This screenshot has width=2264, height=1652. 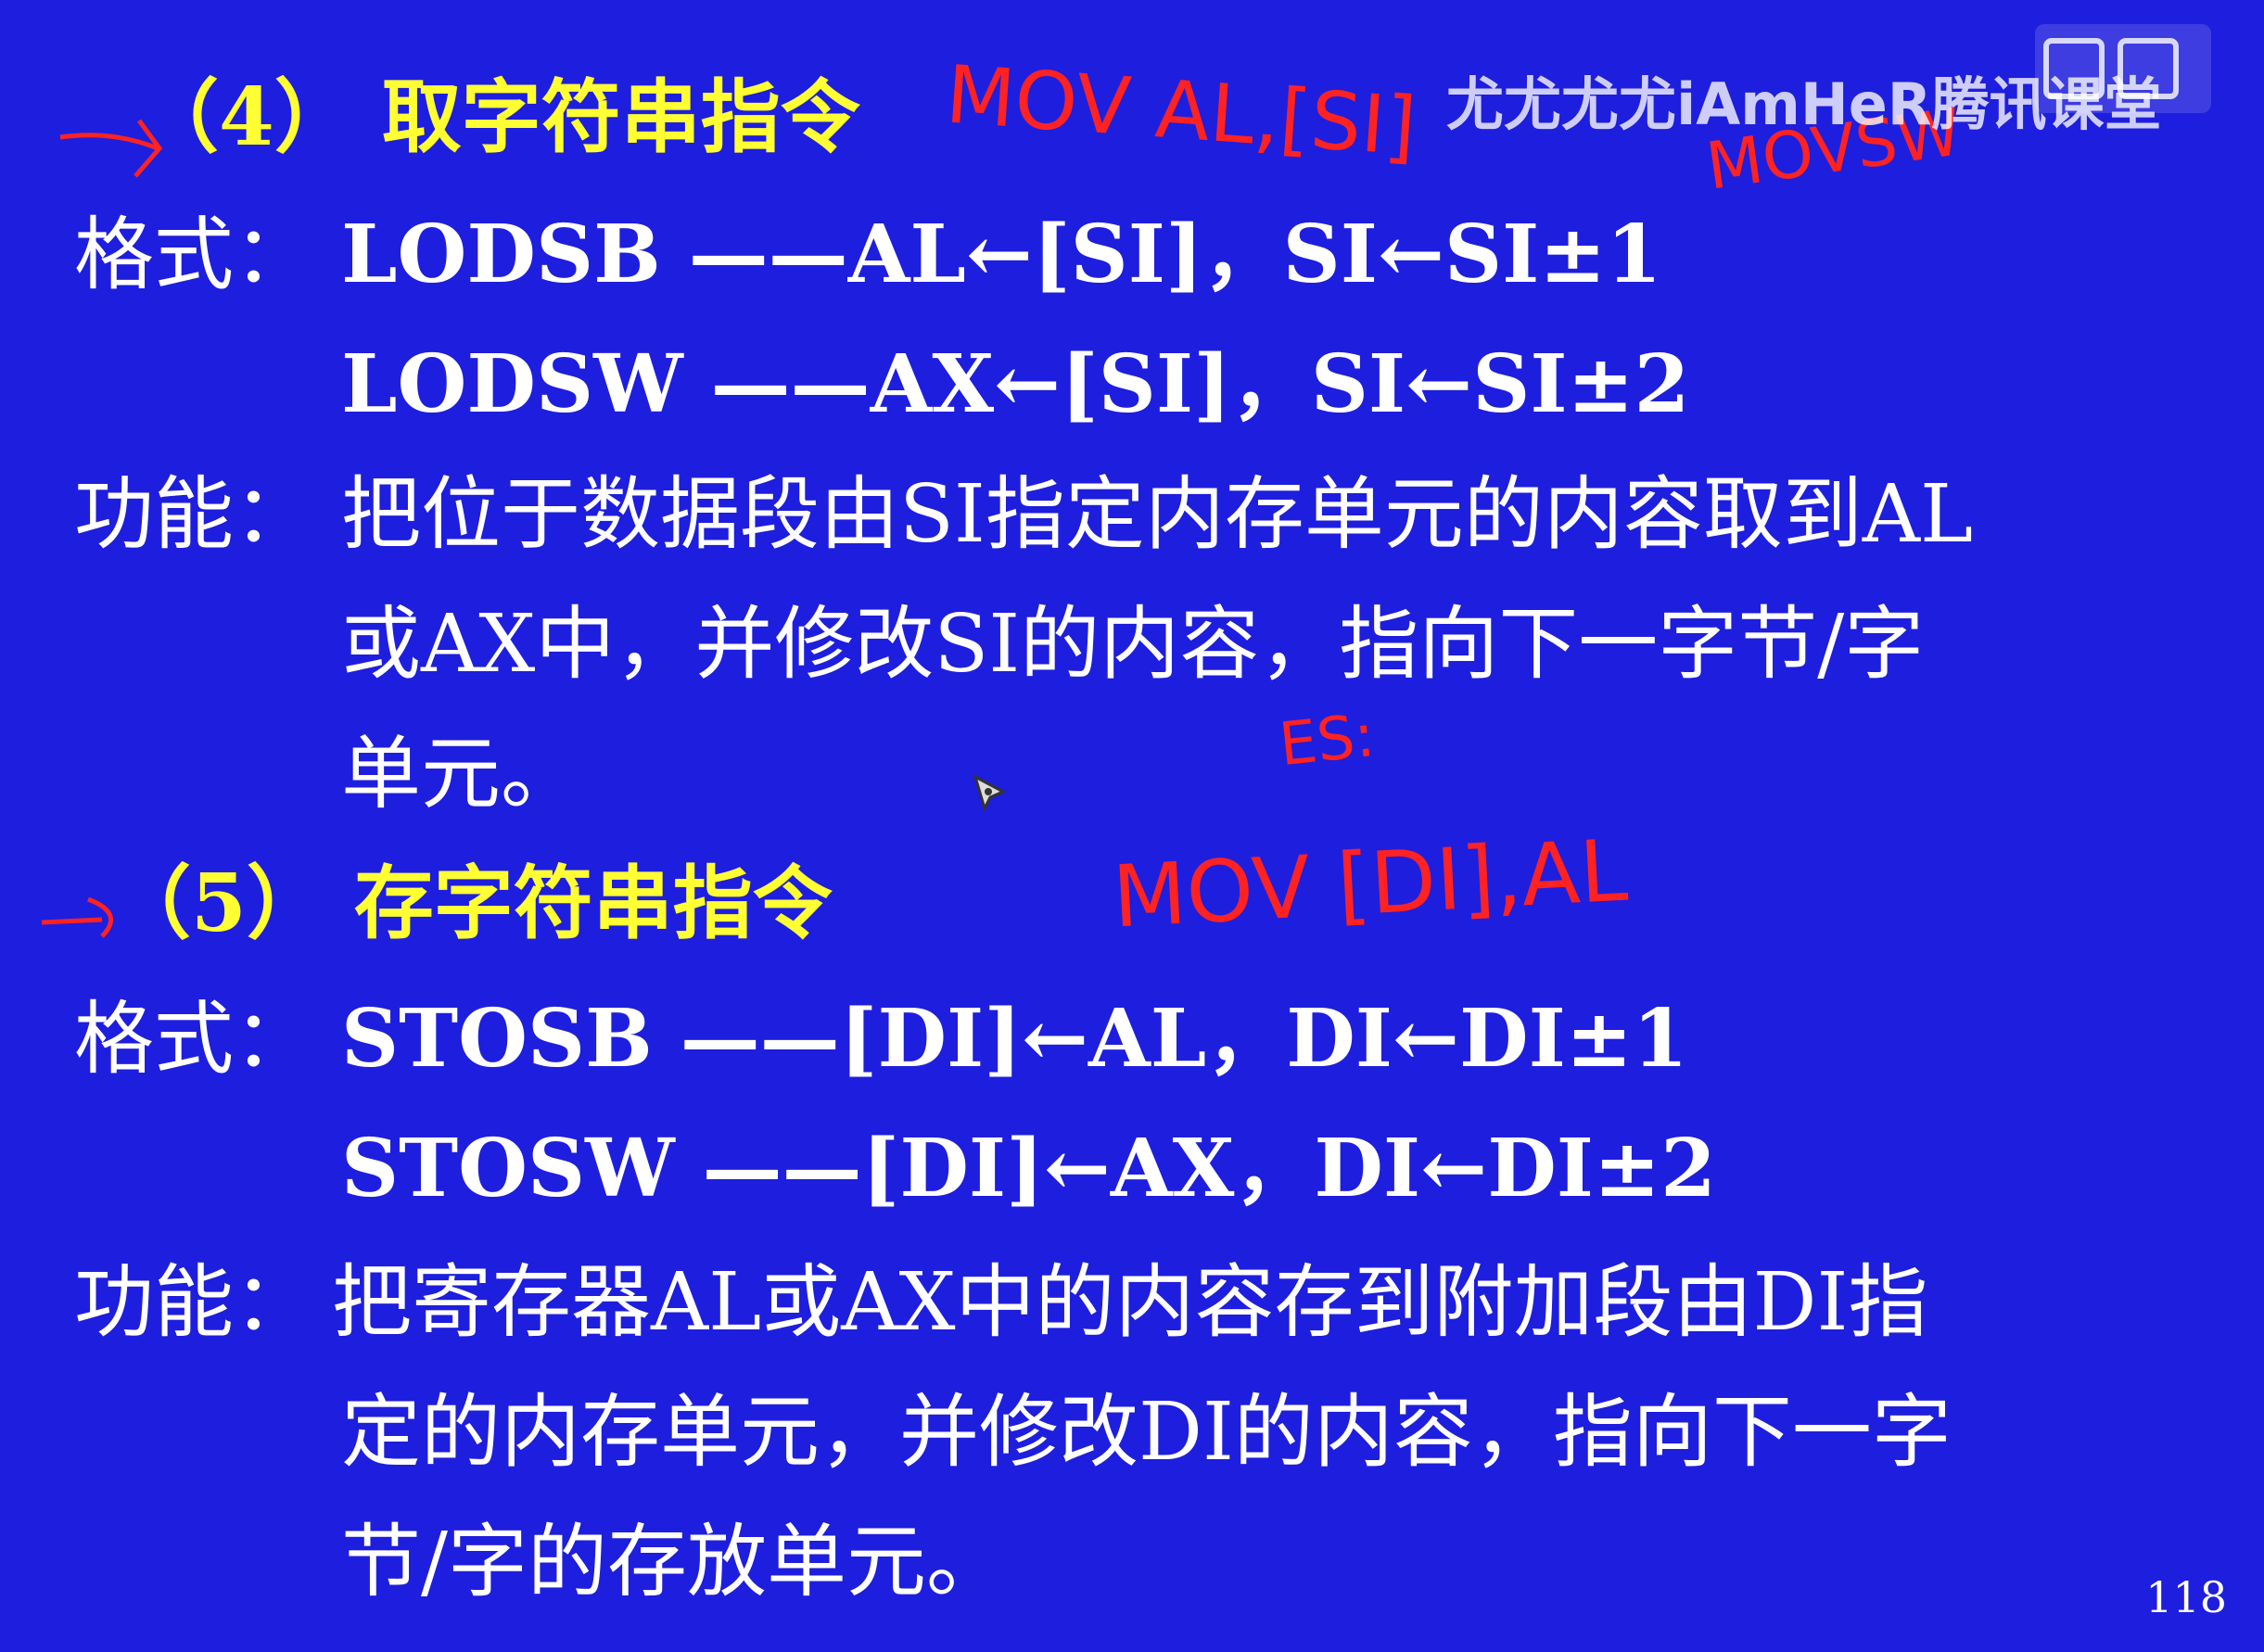 What do you see at coordinates (1181, 111) in the screenshot?
I see `annotation-mov-al-si: MOV AL,[SI]` at bounding box center [1181, 111].